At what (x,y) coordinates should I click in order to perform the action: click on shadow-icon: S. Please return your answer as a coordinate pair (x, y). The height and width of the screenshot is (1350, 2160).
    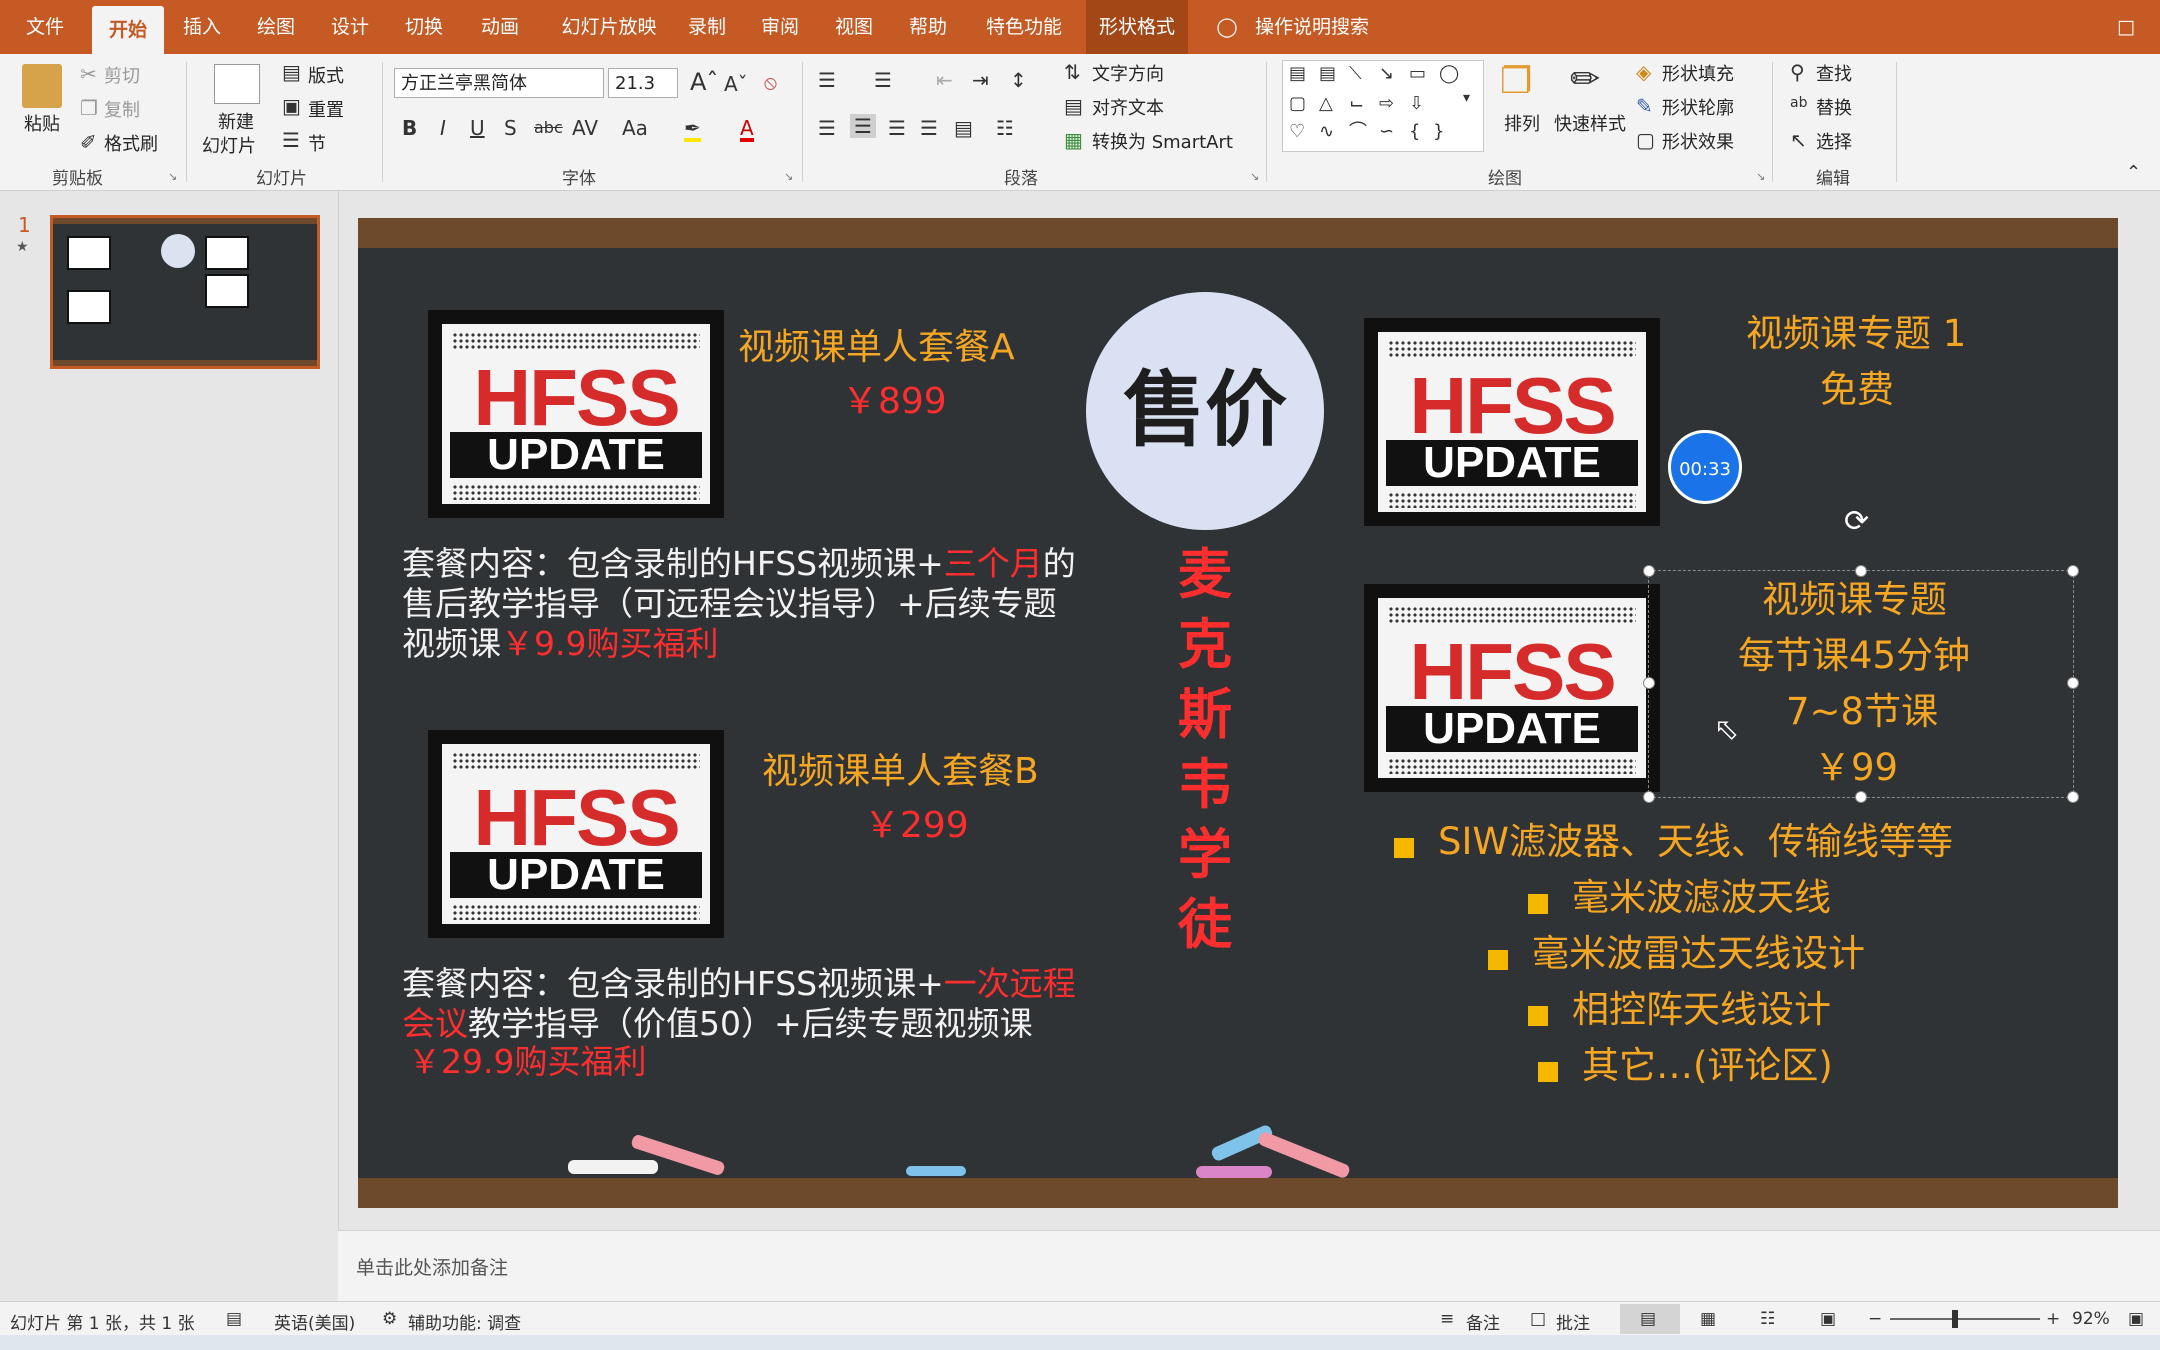
    Looking at the image, I should click on (510, 128).